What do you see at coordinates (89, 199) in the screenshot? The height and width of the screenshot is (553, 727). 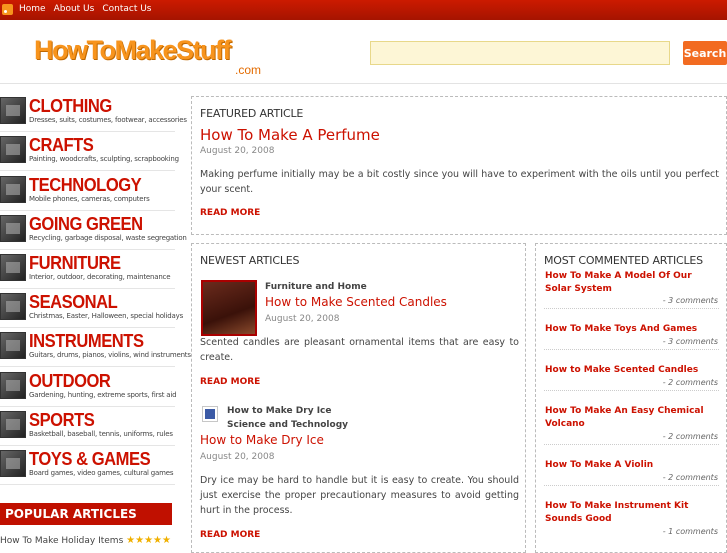 I see `category-subtitle: Mobile phones, cameras, computers` at bounding box center [89, 199].